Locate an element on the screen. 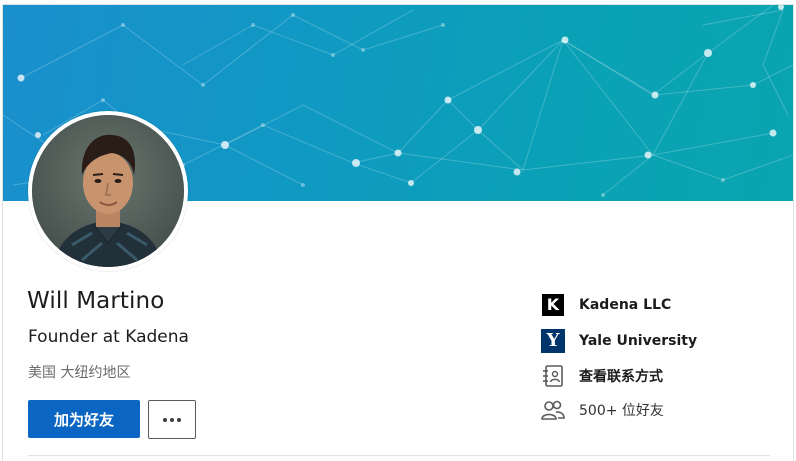  contact-info-label: 查看联系方式 is located at coordinates (621, 377).